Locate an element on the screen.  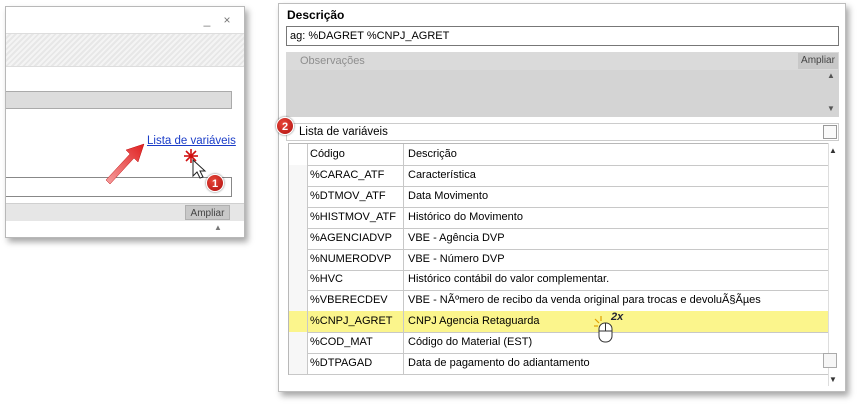
cell-code: %COD_MAT is located at coordinates (356, 343).